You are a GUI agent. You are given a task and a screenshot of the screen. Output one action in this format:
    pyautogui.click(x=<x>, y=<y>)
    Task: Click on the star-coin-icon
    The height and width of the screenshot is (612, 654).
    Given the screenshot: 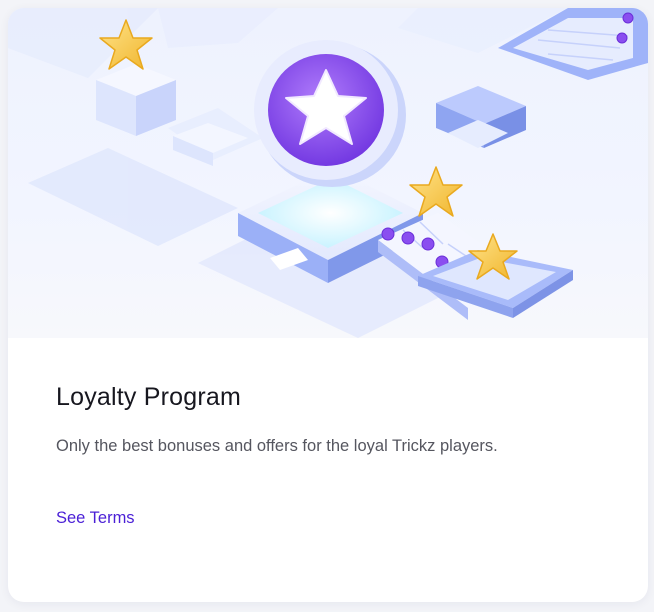 What is the action you would take?
    pyautogui.click(x=330, y=113)
    